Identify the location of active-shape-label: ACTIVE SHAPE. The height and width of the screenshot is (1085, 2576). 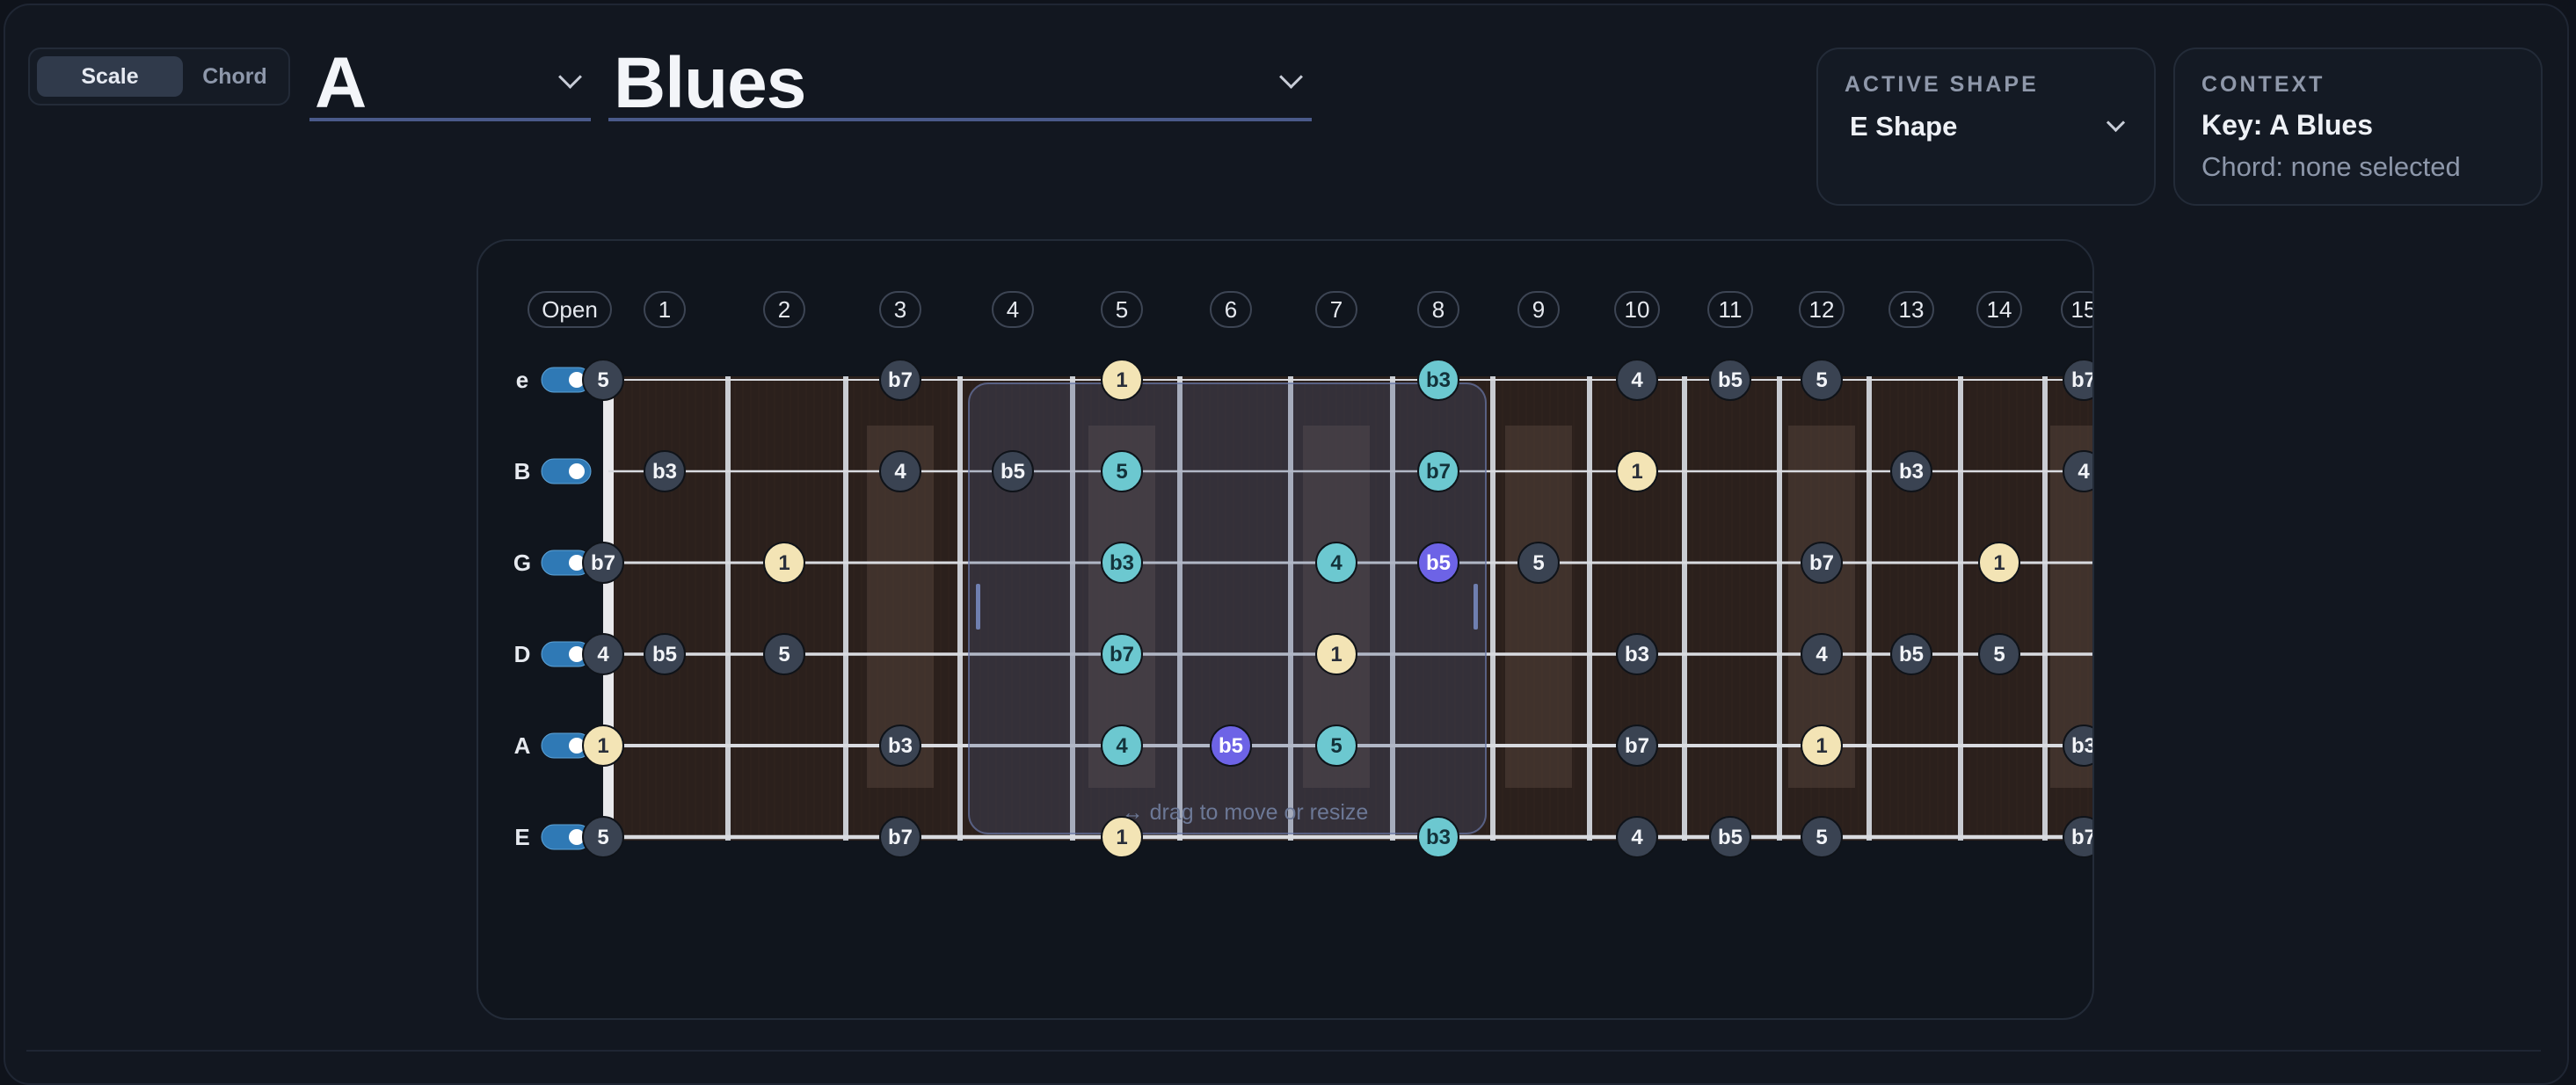
(1942, 84).